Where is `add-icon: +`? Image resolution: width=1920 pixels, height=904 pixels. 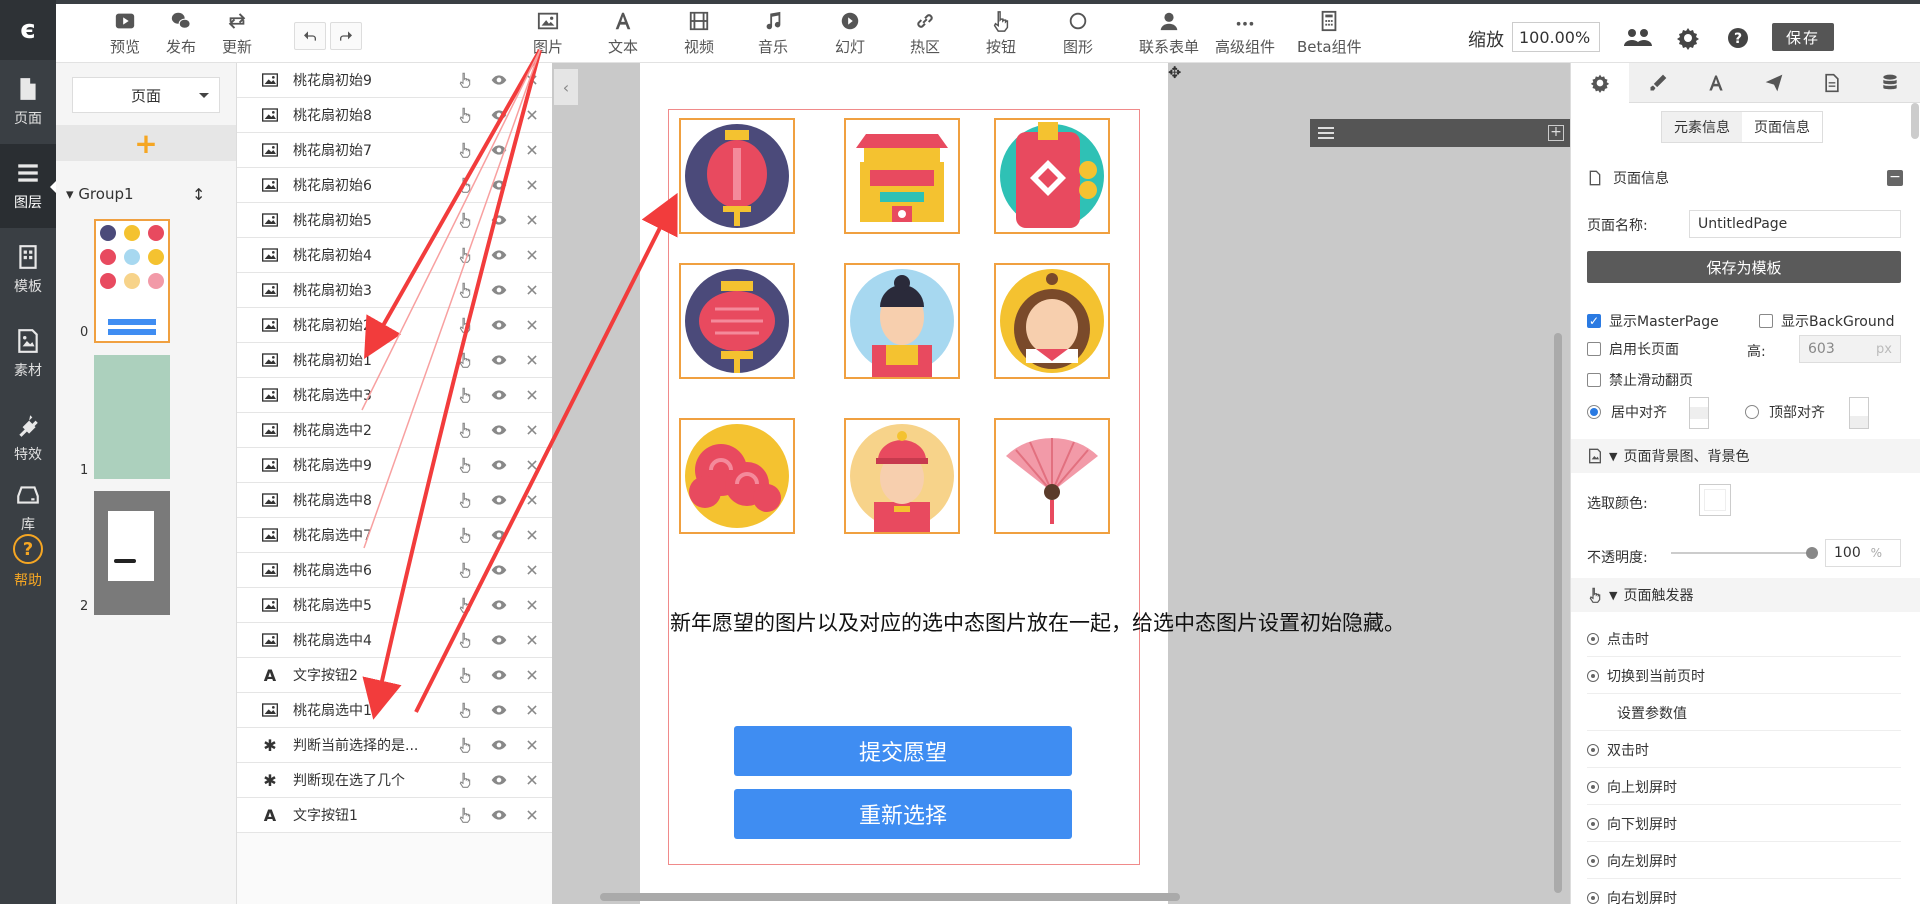 add-icon: + is located at coordinates (1556, 133).